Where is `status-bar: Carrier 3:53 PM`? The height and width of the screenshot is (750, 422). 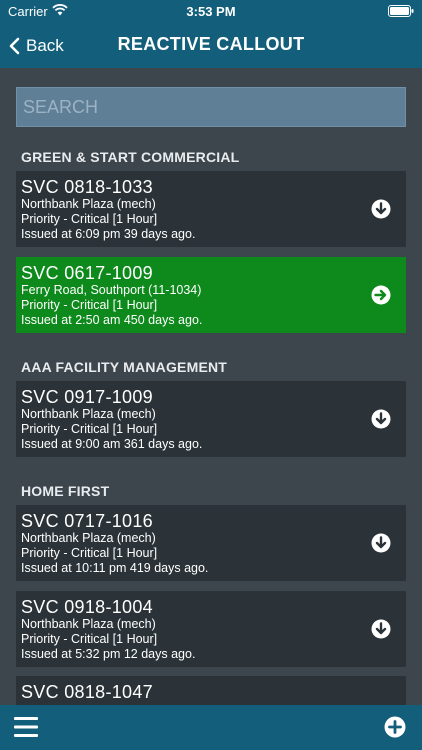
status-bar: Carrier 3:53 PM is located at coordinates (211, 11).